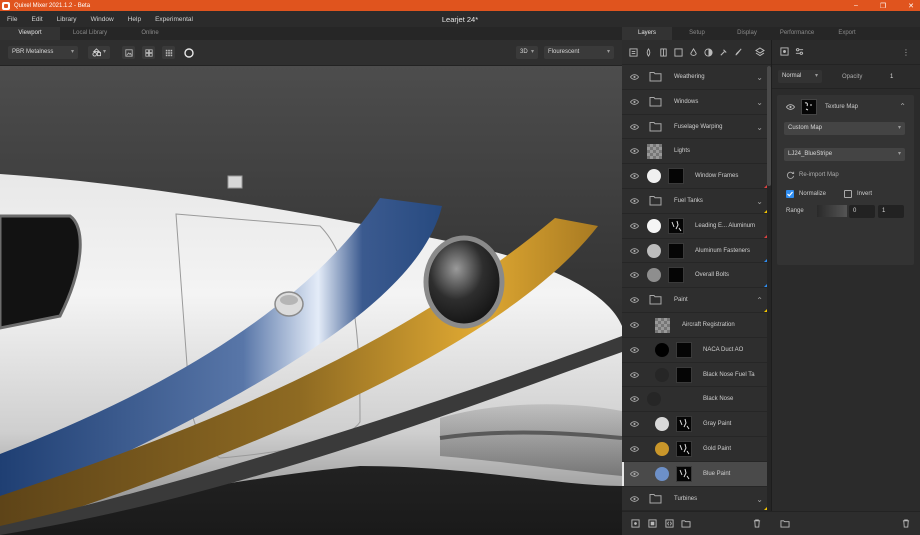  What do you see at coordinates (696, 127) in the screenshot?
I see `layer-row: ⌄ Fuselage Warping` at bounding box center [696, 127].